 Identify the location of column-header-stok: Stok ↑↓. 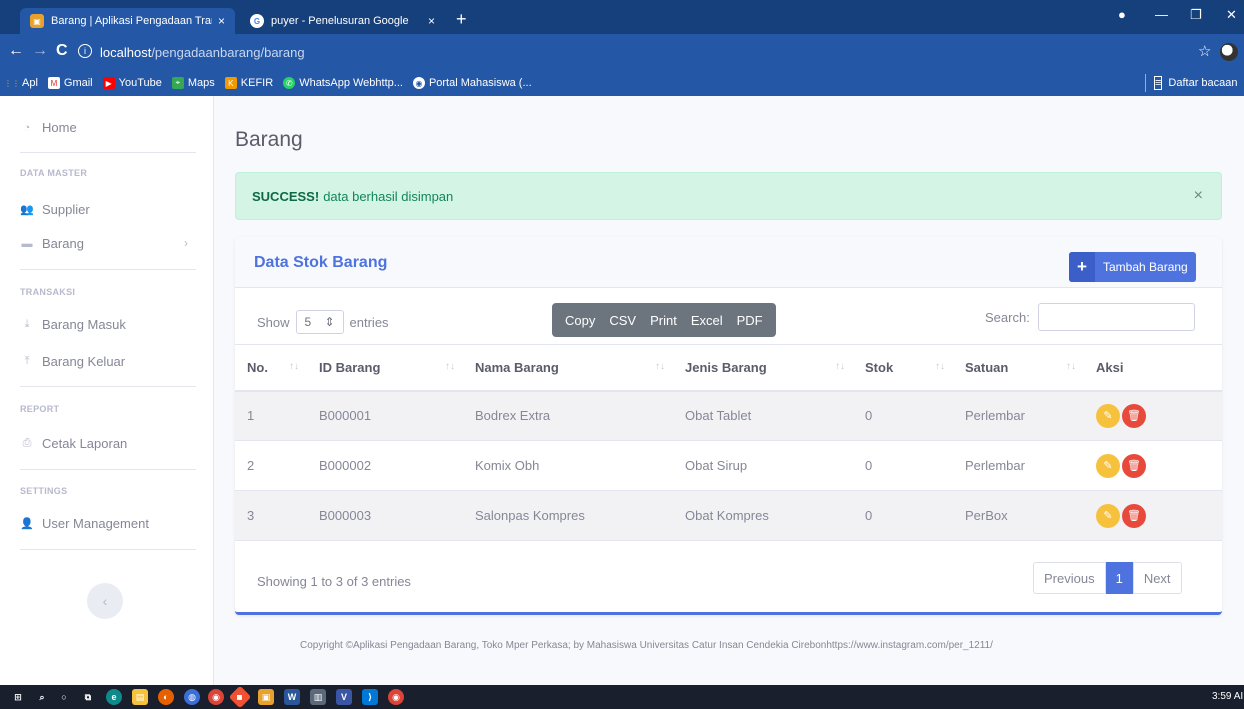
(903, 368).